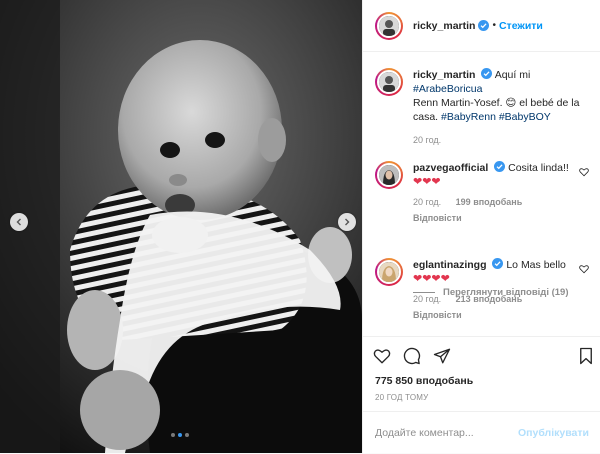 This screenshot has height=454, width=600. What do you see at coordinates (401, 397) in the screenshot?
I see `post-time: 20 ГОД ТОМУ` at bounding box center [401, 397].